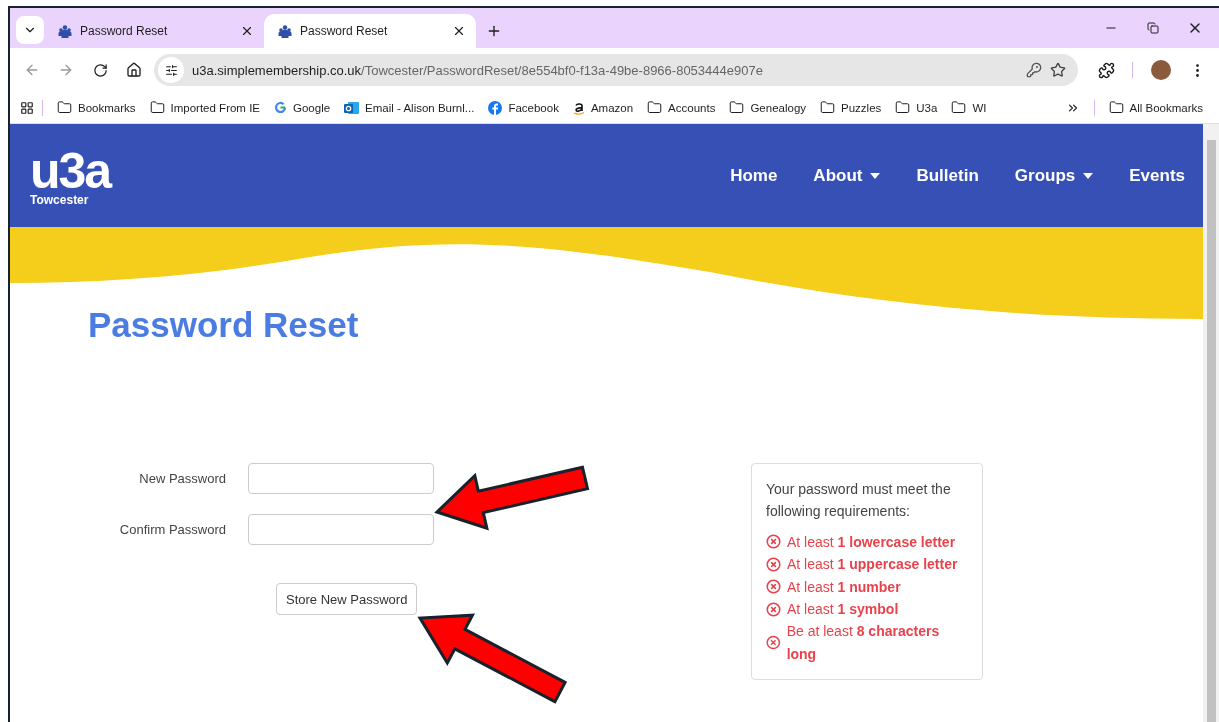 The height and width of the screenshot is (722, 1219). What do you see at coordinates (1106, 70) in the screenshot?
I see `puzzle-icon` at bounding box center [1106, 70].